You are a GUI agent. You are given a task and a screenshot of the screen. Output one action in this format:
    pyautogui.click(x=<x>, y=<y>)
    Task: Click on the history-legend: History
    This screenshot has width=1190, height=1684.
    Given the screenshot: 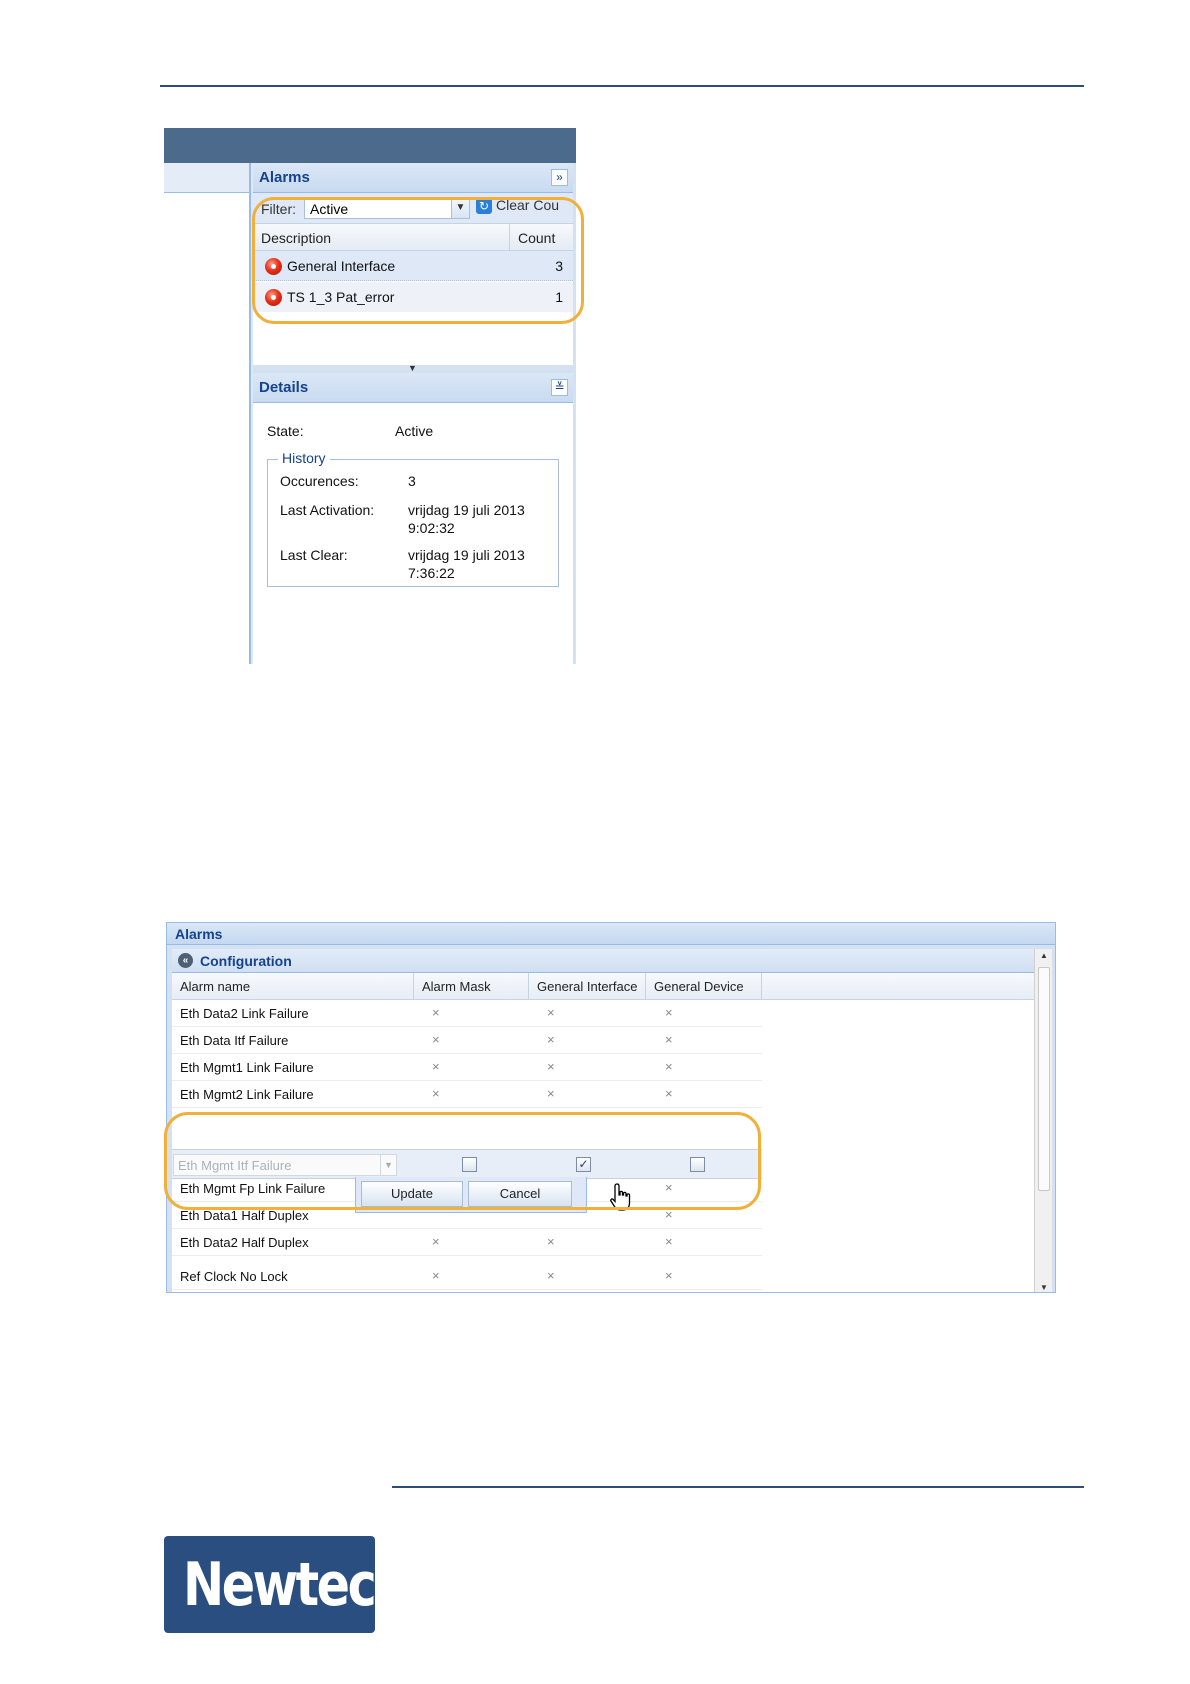 What is the action you would take?
    pyautogui.click(x=304, y=458)
    